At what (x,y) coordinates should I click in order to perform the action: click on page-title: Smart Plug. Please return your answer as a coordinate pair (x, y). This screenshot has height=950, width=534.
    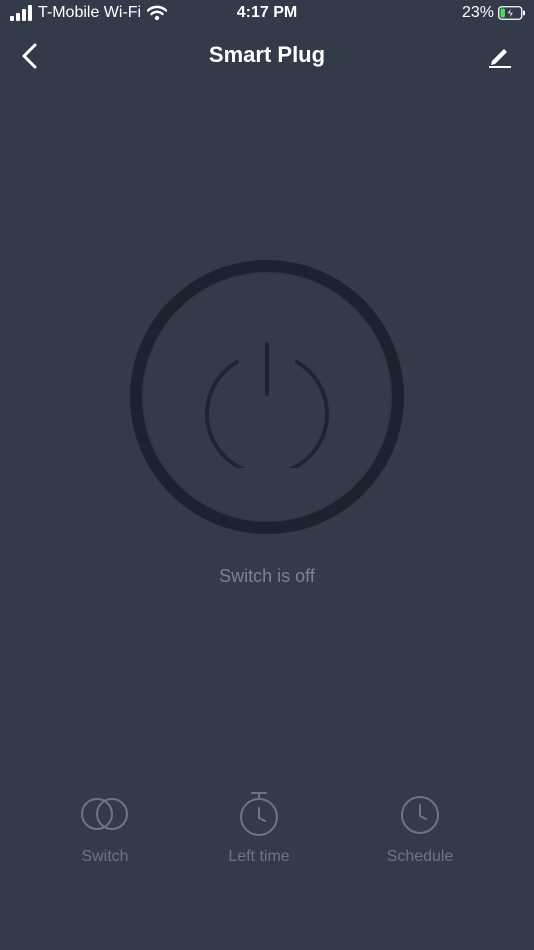
    Looking at the image, I should click on (267, 54).